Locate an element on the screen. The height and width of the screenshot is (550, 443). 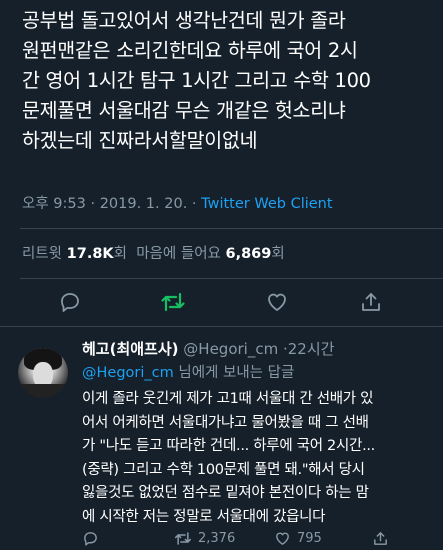
reply-action-bar: 2,376 795 is located at coordinates (259, 540).